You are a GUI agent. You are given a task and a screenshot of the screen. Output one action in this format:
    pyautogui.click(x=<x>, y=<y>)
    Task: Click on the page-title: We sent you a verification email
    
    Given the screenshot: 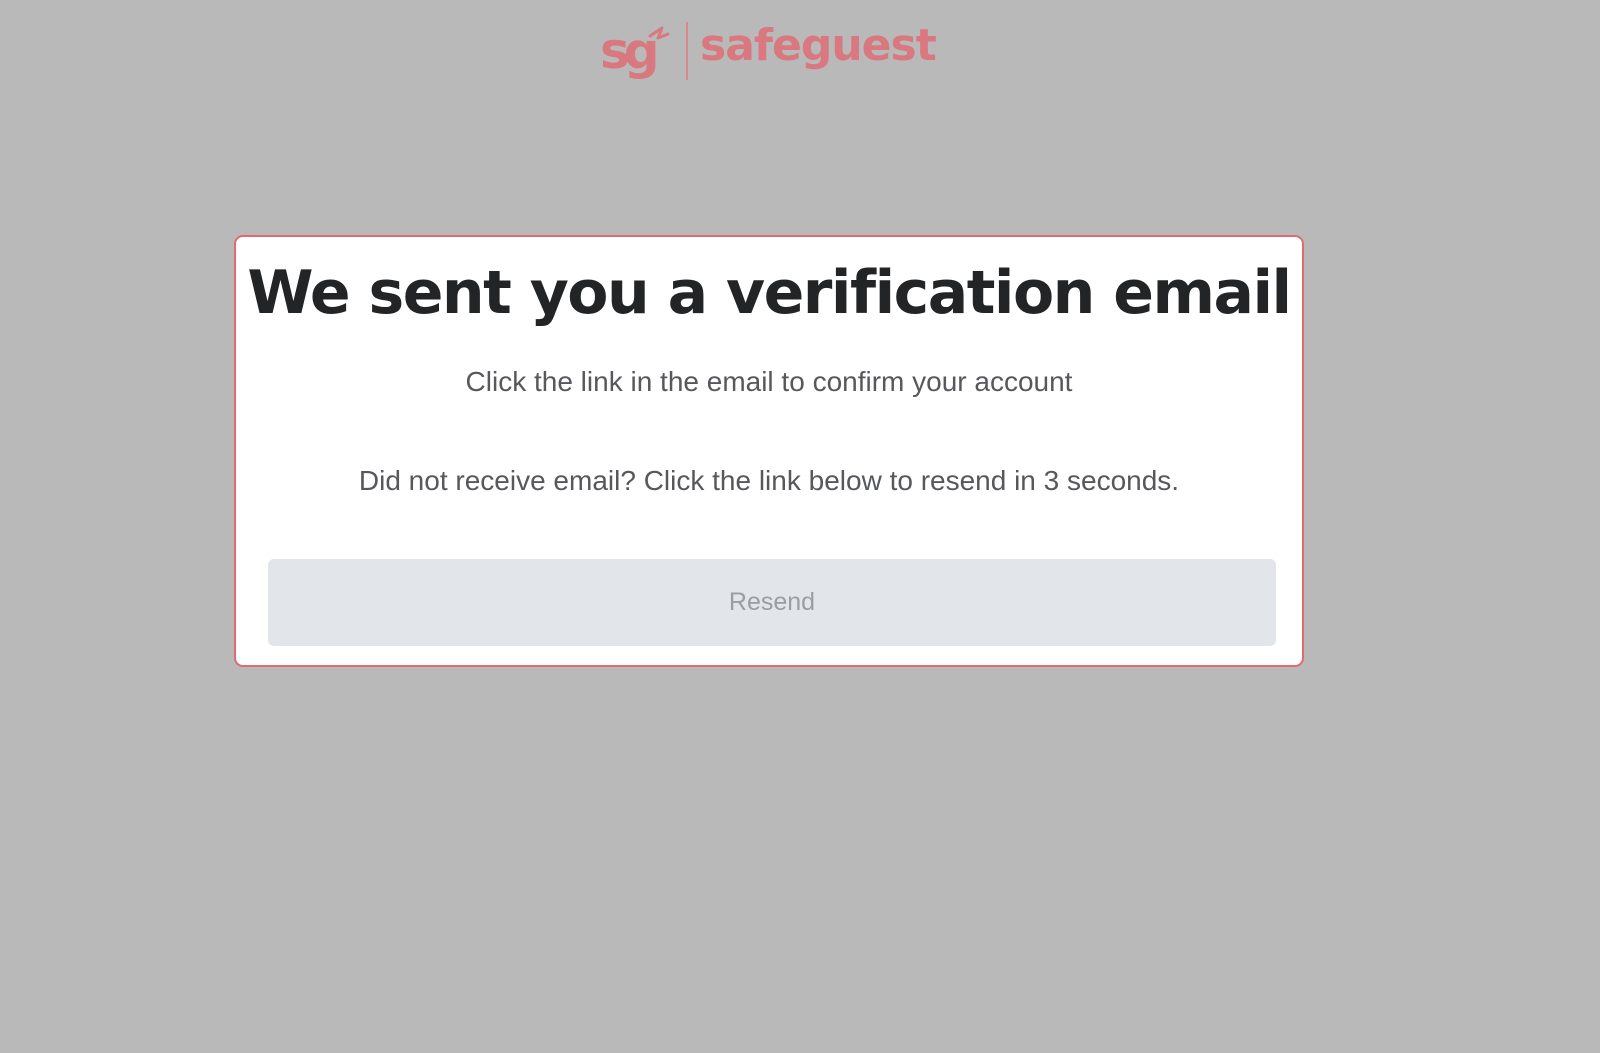 What is the action you would take?
    pyautogui.click(x=769, y=293)
    